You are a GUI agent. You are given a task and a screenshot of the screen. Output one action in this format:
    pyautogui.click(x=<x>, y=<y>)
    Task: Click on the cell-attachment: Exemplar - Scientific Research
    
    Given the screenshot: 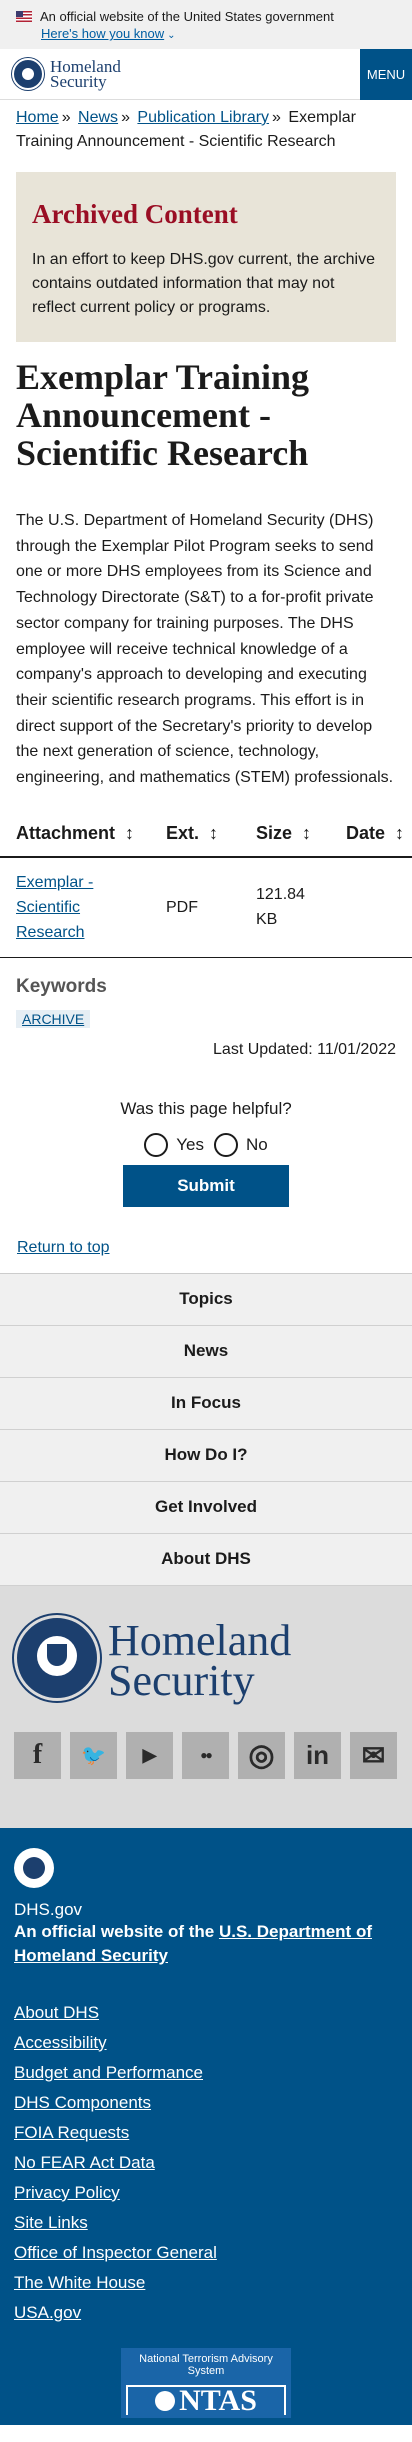 What is the action you would take?
    pyautogui.click(x=75, y=907)
    